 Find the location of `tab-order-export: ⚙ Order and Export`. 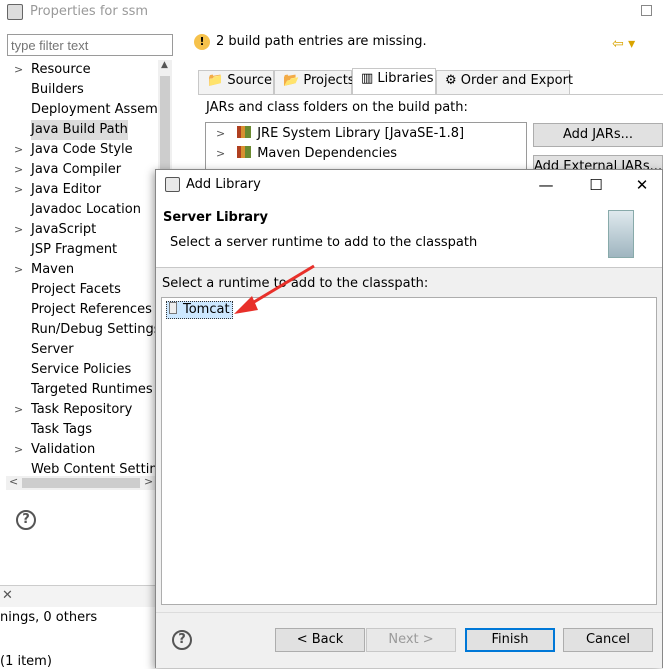

tab-order-export: ⚙ Order and Export is located at coordinates (504, 82).